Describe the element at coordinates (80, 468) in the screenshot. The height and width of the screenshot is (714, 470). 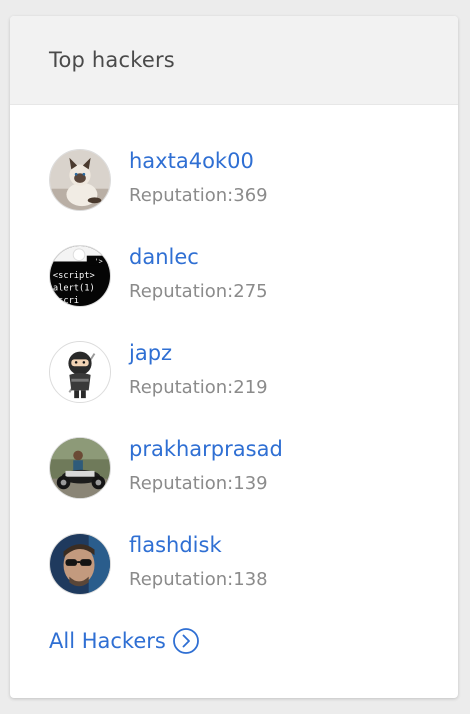
I see `motorcycle-photo-avatar-icon` at that location.